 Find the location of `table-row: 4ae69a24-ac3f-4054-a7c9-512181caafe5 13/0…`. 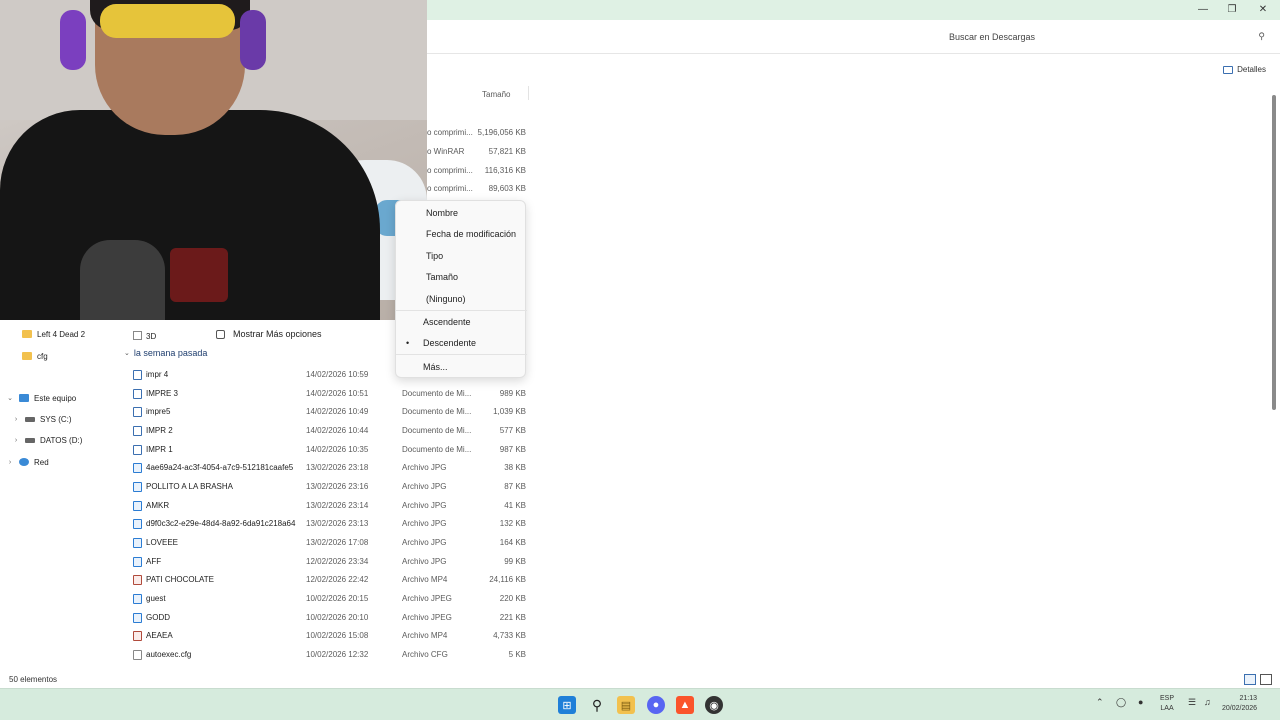

table-row: 4ae69a24-ac3f-4054-a7c9-512181caafe5 13/0… is located at coordinates (330, 468).